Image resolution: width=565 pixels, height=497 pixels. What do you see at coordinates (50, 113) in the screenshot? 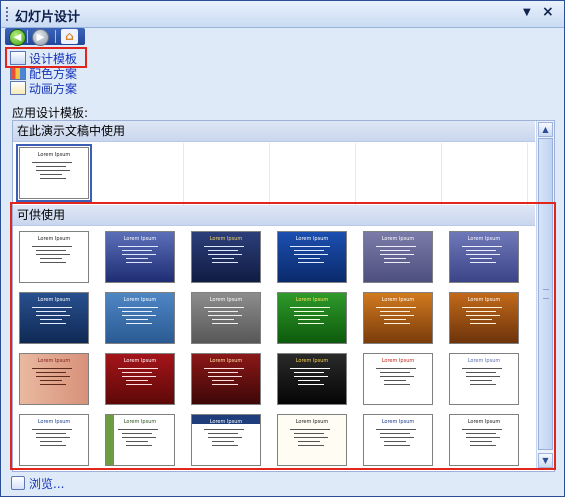
I see `apply-template-label: 应用设计模板:` at bounding box center [50, 113].